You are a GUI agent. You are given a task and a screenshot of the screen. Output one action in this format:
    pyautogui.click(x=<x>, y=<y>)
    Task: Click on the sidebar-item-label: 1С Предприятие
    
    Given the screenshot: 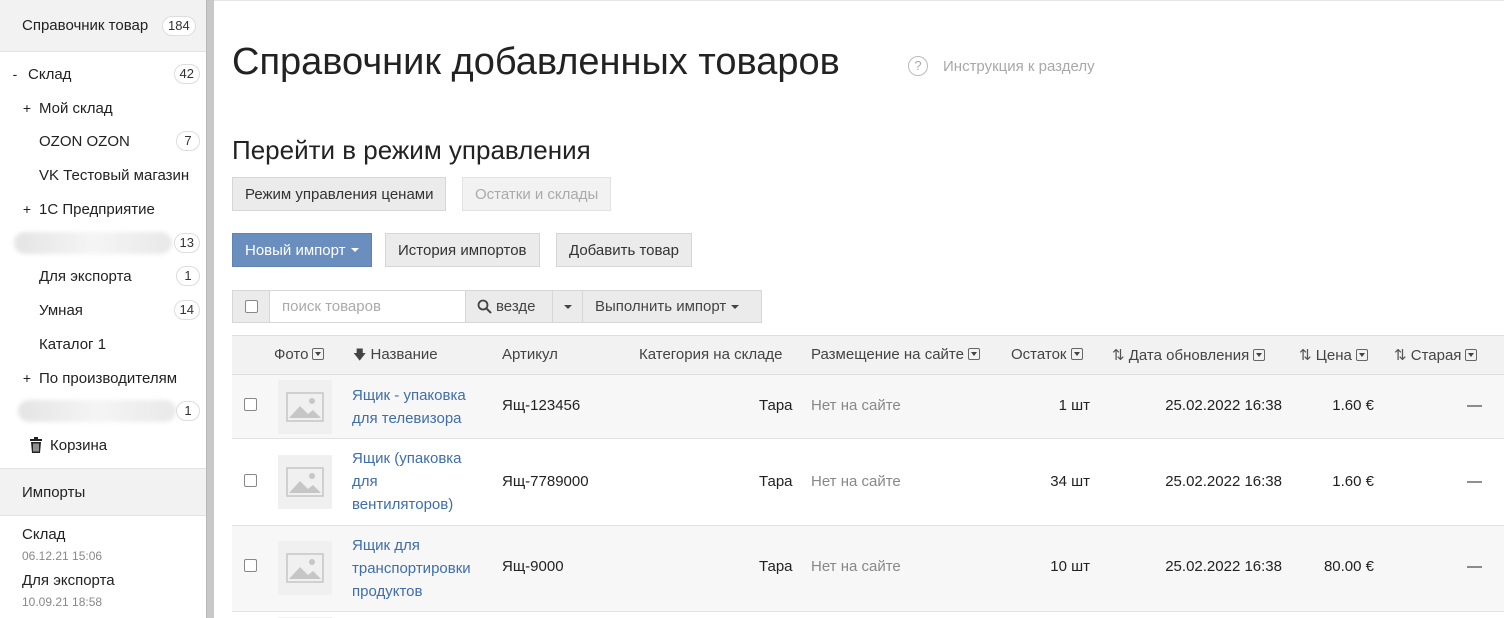 What is the action you would take?
    pyautogui.click(x=97, y=209)
    